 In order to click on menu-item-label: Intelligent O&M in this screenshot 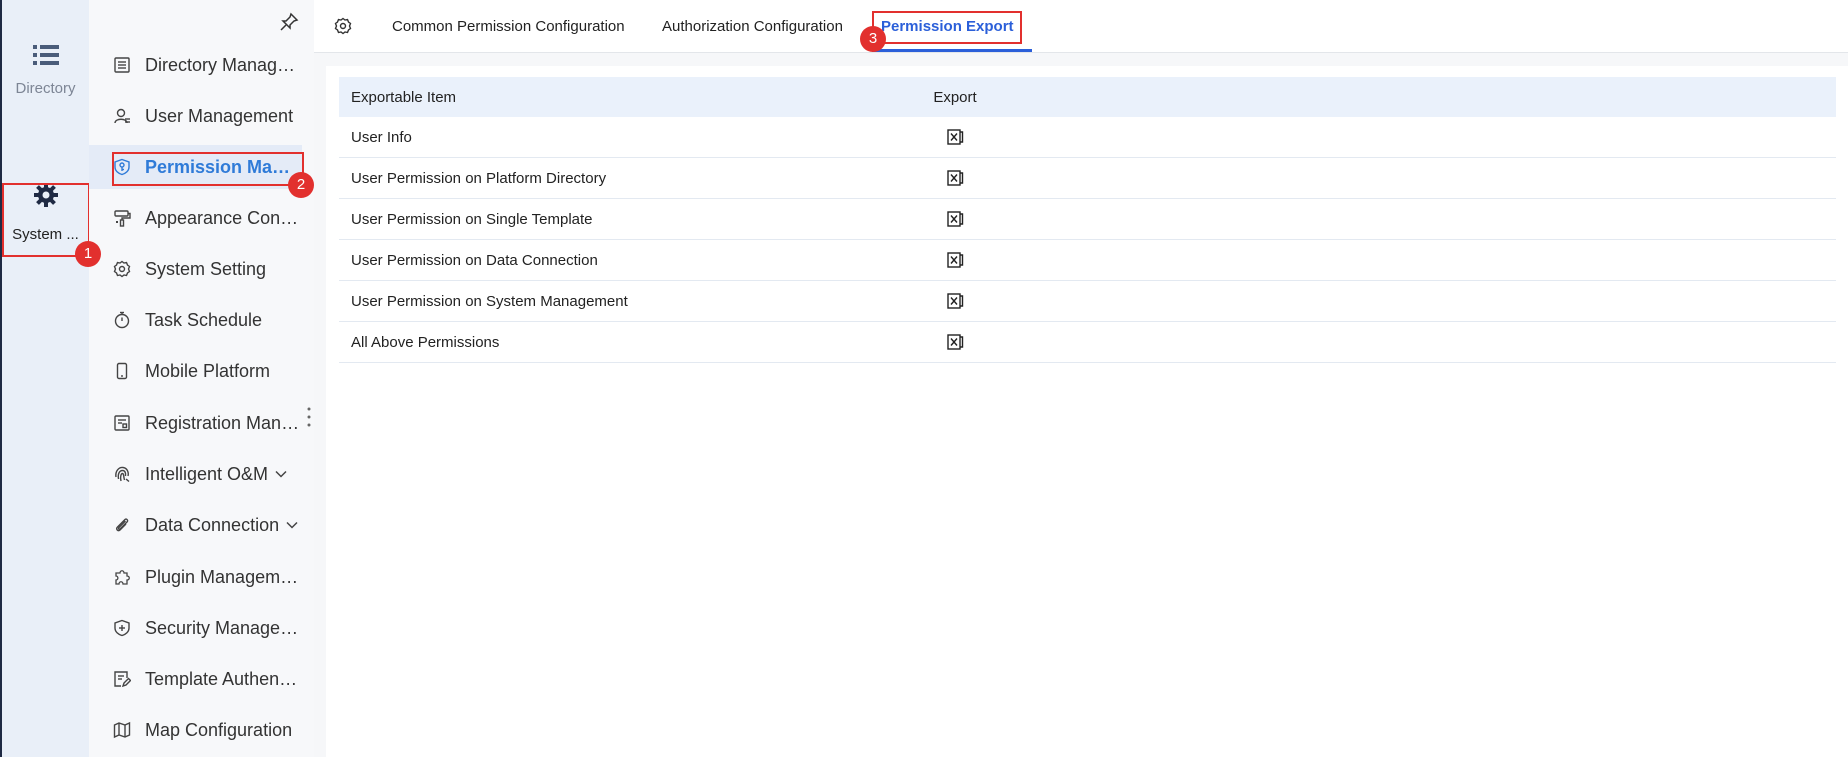, I will do `click(207, 473)`.